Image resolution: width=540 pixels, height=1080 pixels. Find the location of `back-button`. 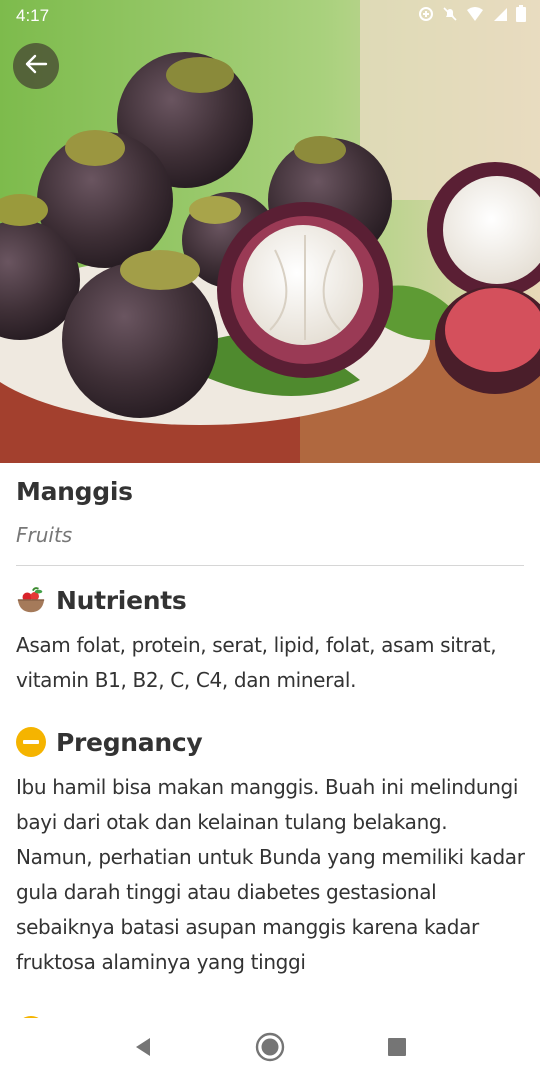

back-button is located at coordinates (36, 66).